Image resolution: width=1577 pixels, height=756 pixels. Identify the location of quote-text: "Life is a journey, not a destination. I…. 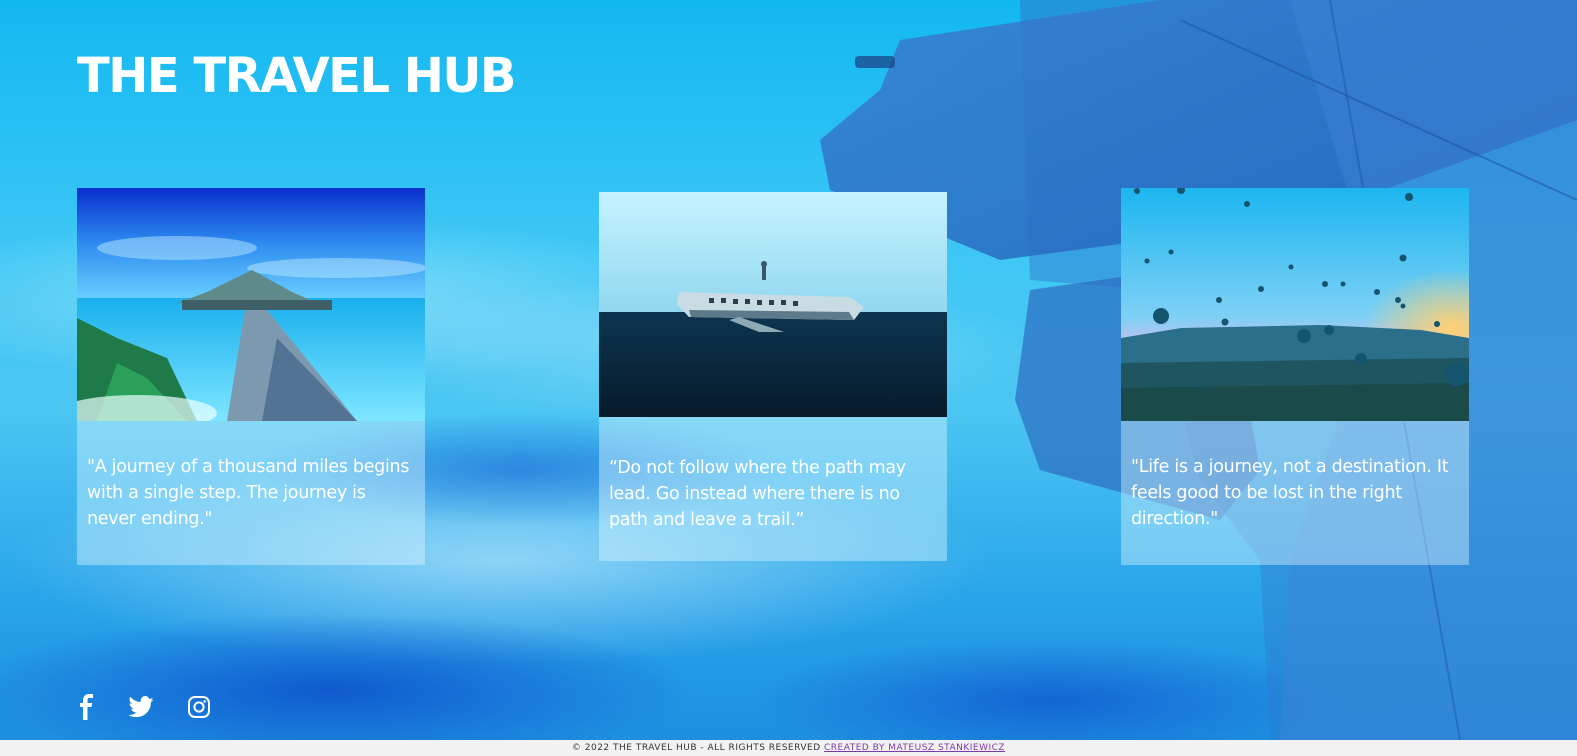
(1290, 493).